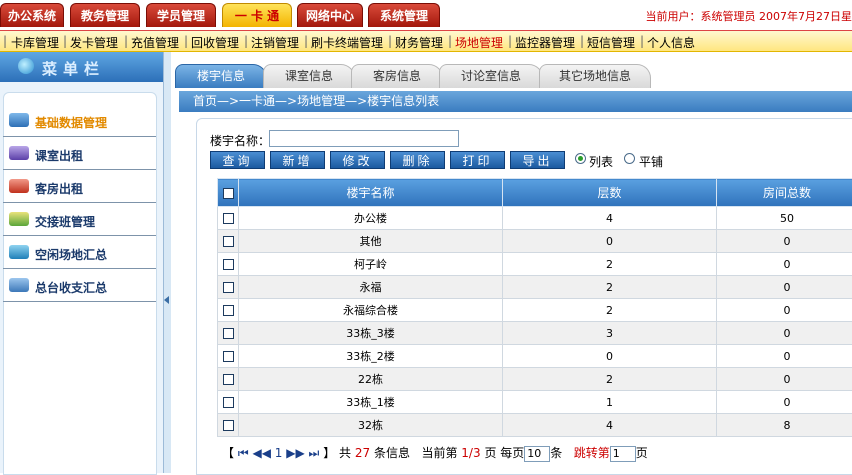 The width and height of the screenshot is (852, 475). I want to click on main-tab-system: 系统管理, so click(404, 15).